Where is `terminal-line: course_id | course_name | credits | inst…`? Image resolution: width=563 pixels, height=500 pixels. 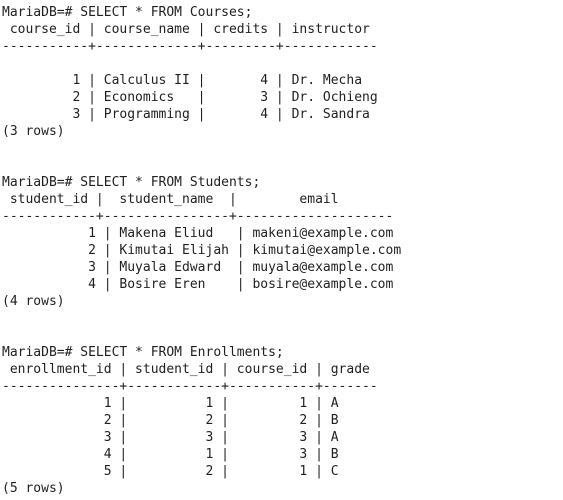 terminal-line: course_id | course_name | credits | inst… is located at coordinates (186, 29).